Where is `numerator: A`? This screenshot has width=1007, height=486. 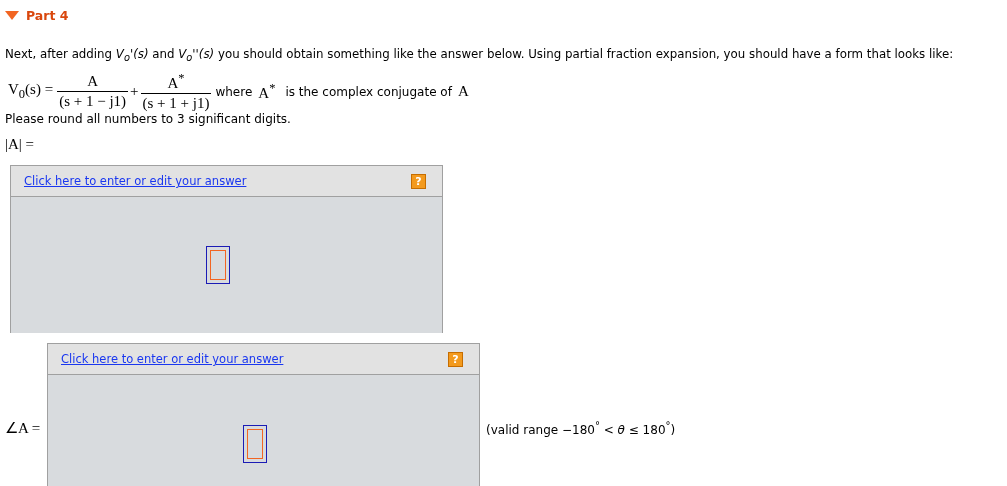
numerator: A is located at coordinates (93, 83).